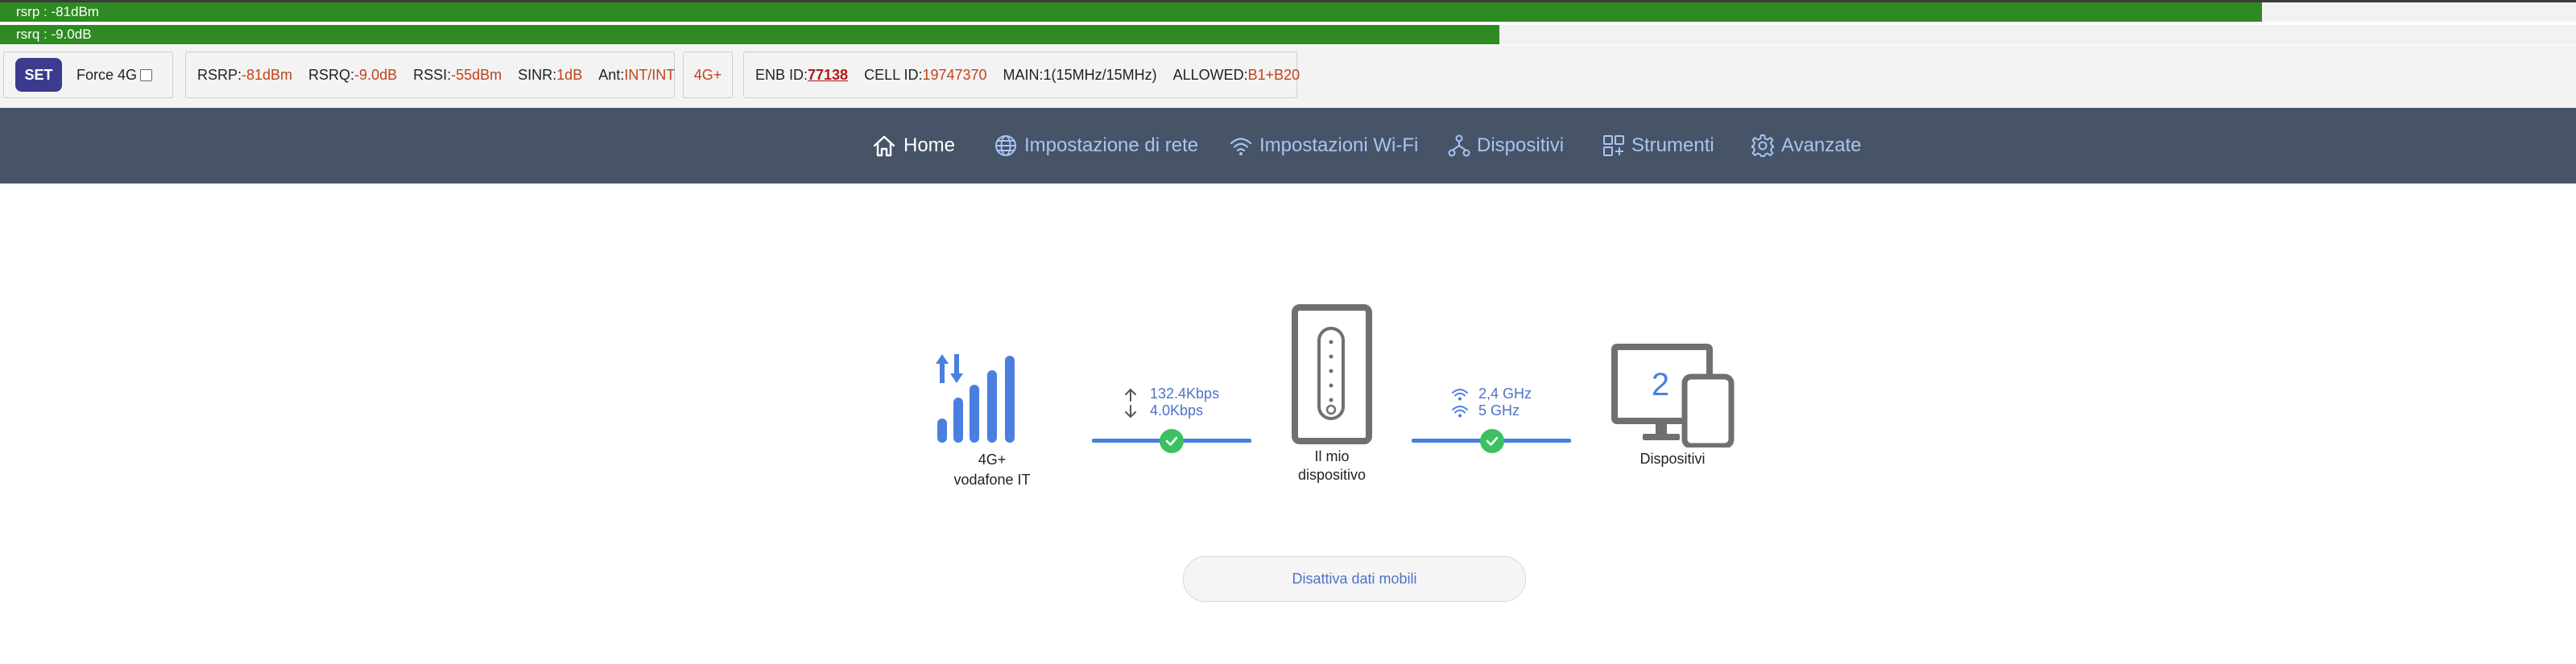 This screenshot has height=664, width=2576. What do you see at coordinates (245, 74) in the screenshot?
I see `rsrp-metric: RSRP:-81dBm` at bounding box center [245, 74].